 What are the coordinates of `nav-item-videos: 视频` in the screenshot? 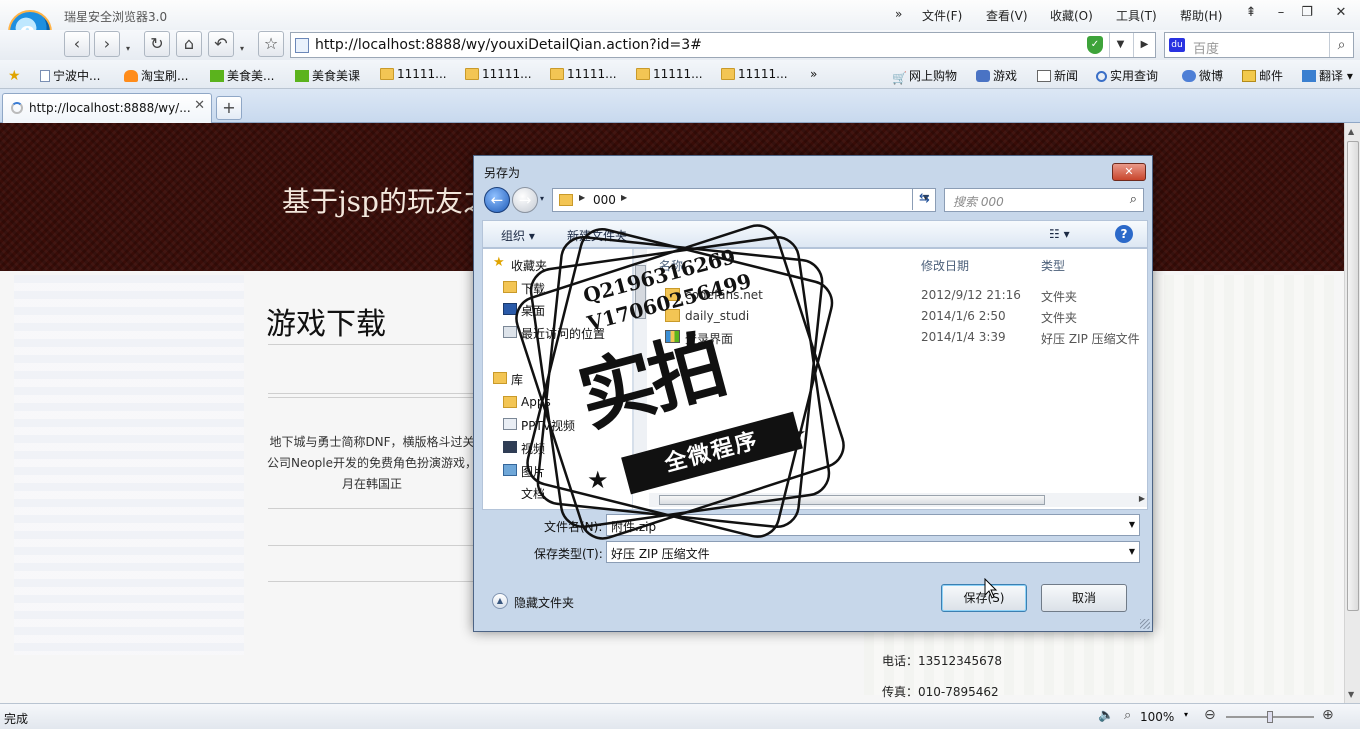 It's located at (524, 448).